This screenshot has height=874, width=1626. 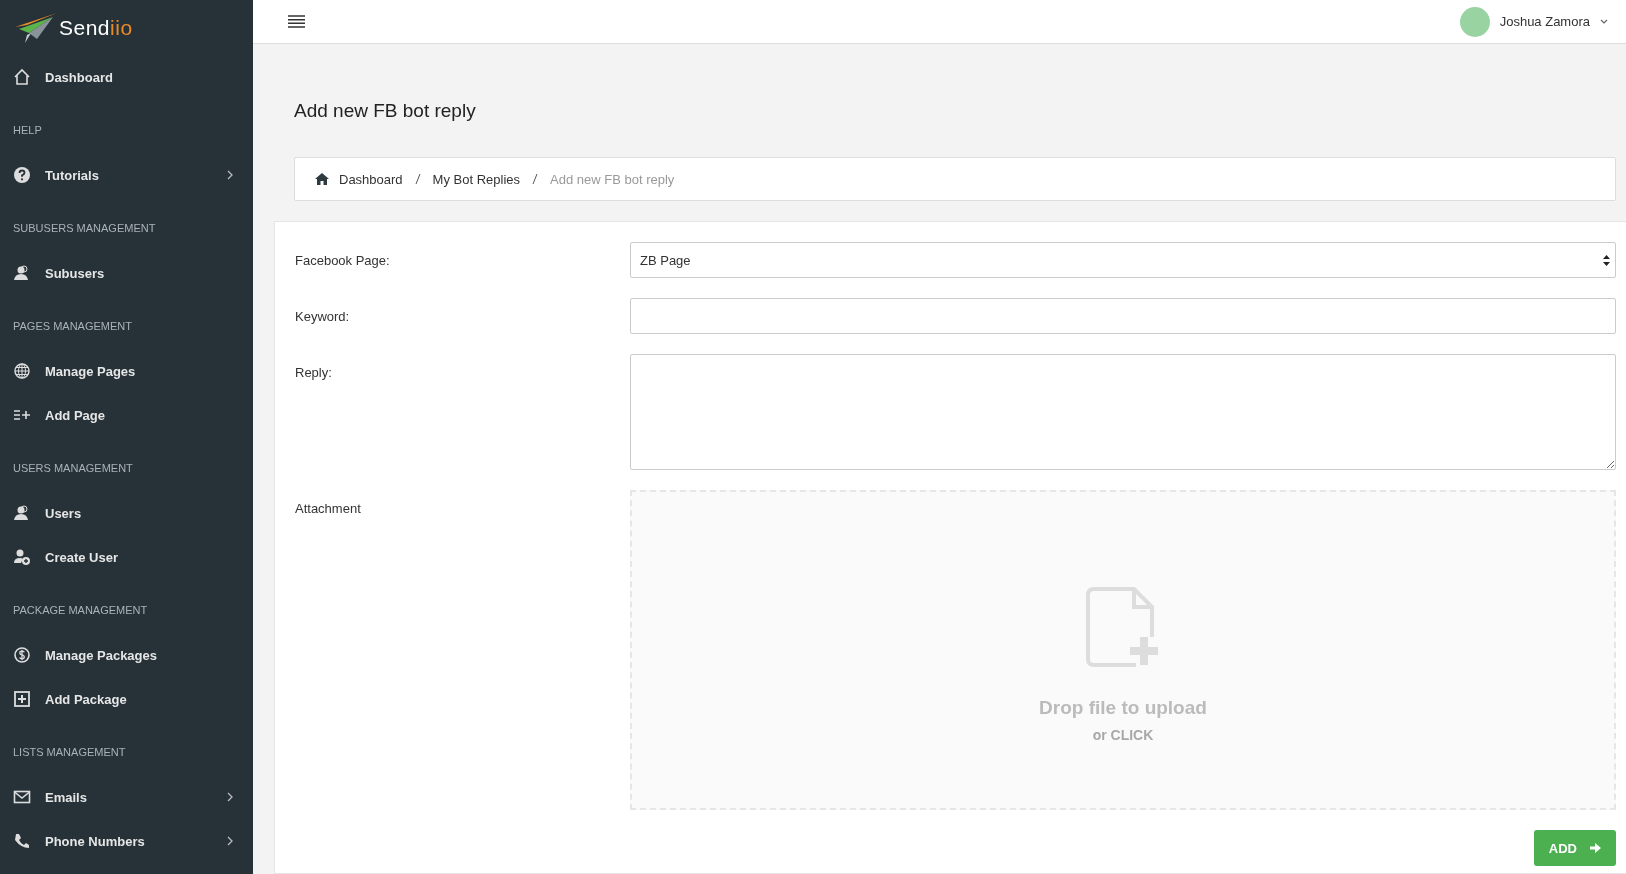 What do you see at coordinates (126, 513) in the screenshot?
I see `sidebar-item: Users` at bounding box center [126, 513].